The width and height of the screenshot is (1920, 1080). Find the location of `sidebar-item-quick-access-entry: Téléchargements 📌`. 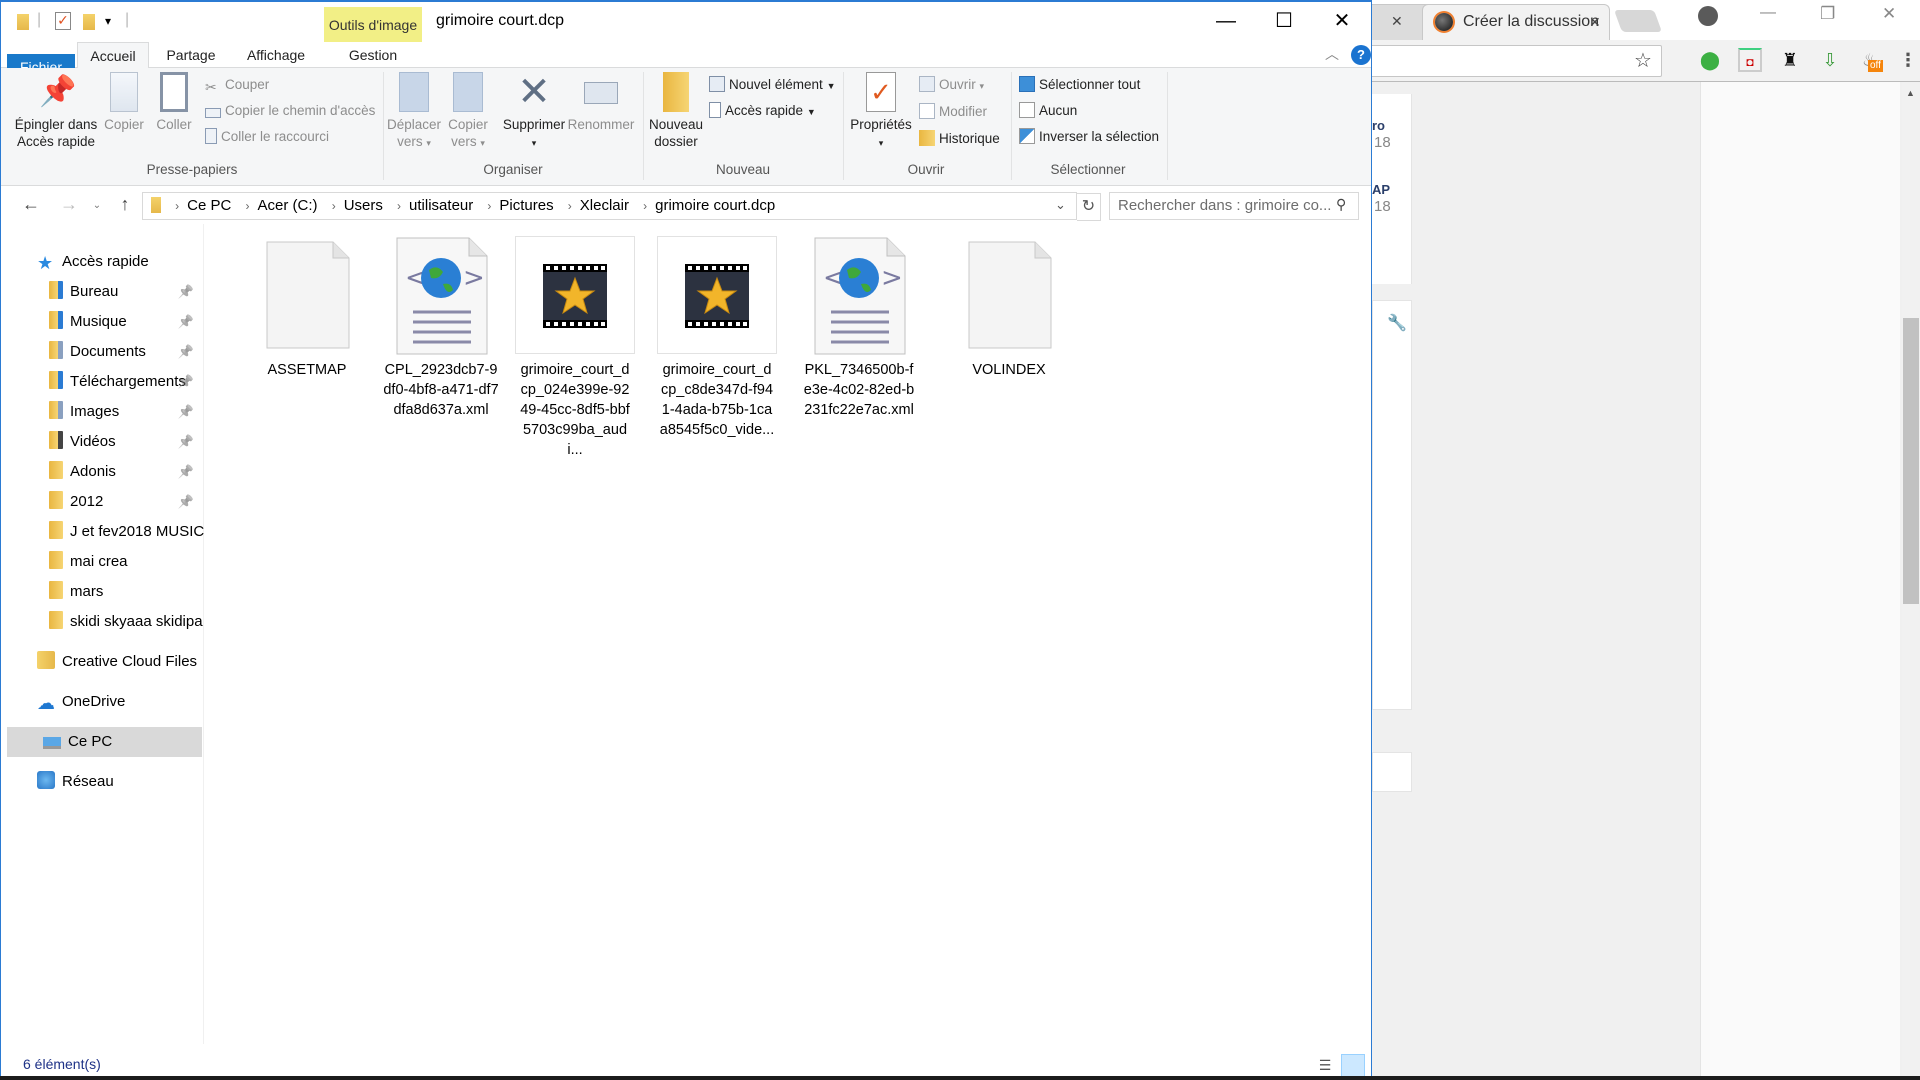

sidebar-item-quick-access-entry: Téléchargements 📌 is located at coordinates (102, 382).